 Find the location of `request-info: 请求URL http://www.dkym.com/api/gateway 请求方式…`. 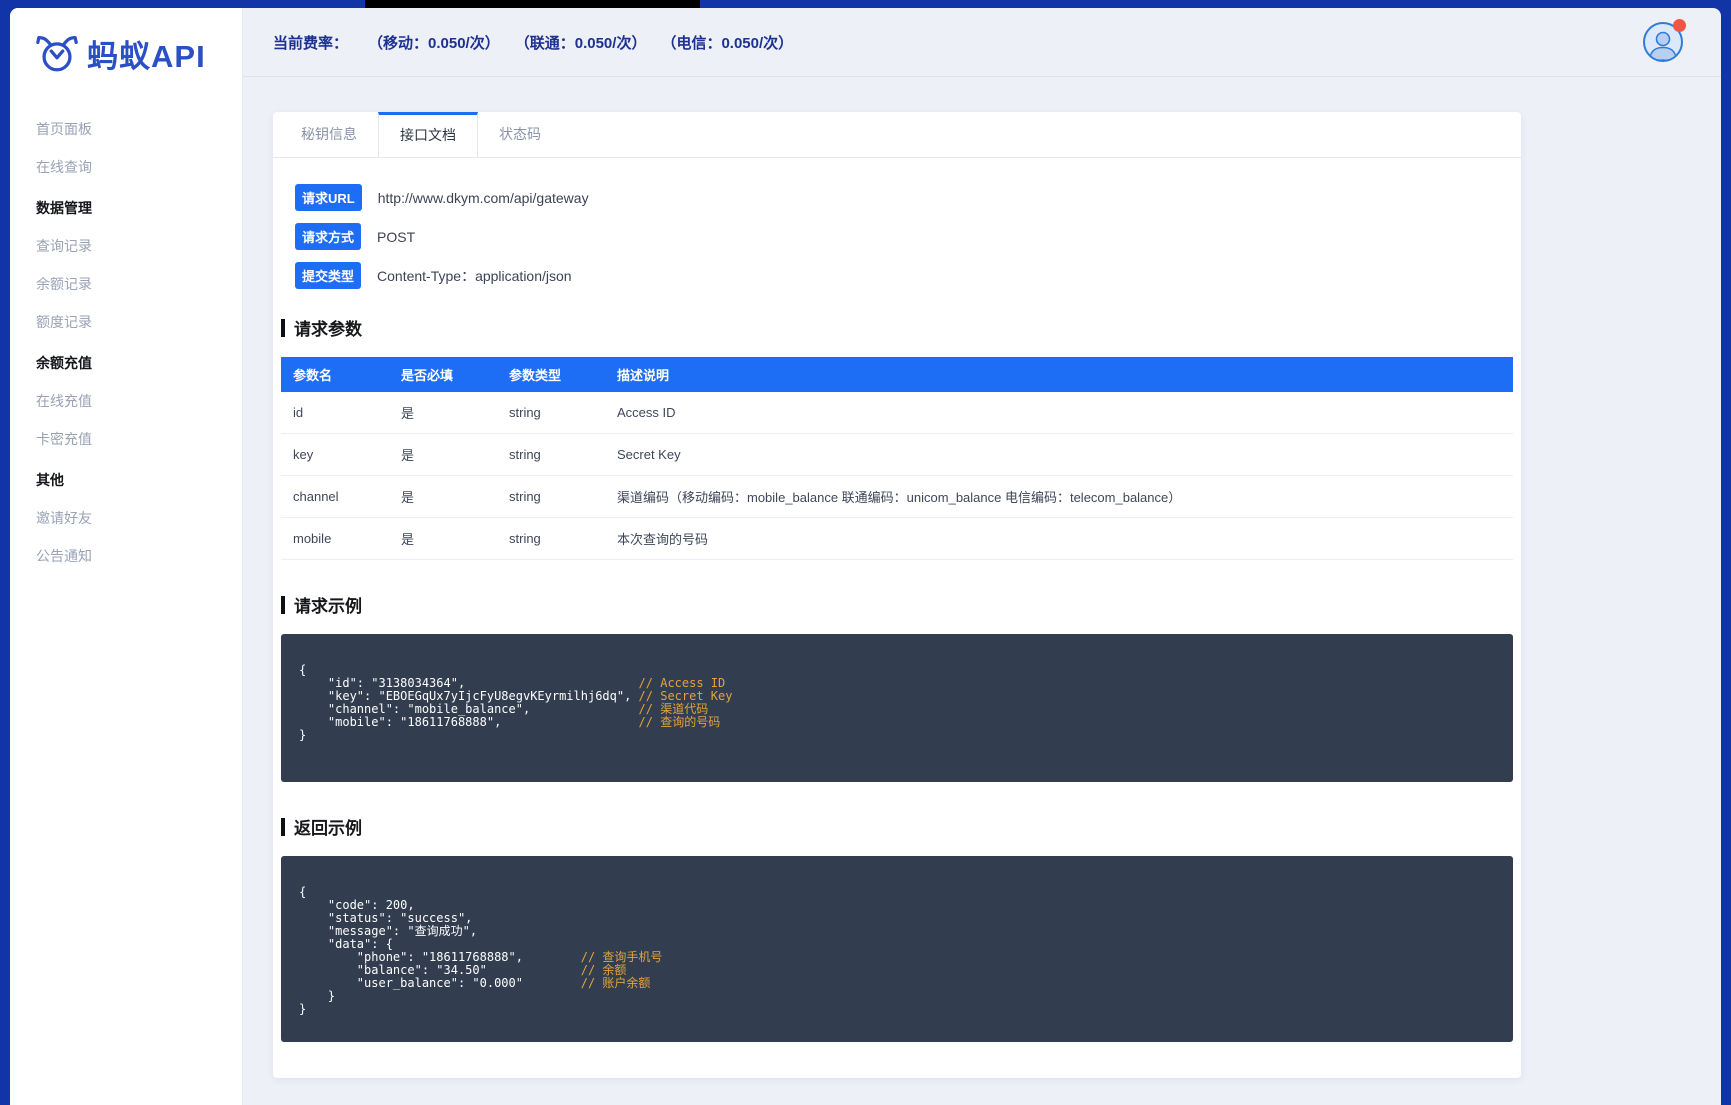

request-info: 请求URL http://www.dkym.com/api/gateway 请求方式… is located at coordinates (897, 236).